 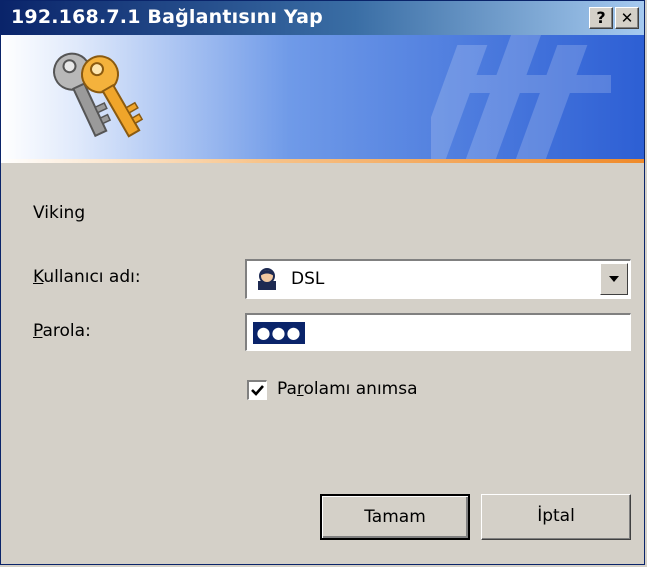 What do you see at coordinates (438, 332) in the screenshot?
I see `password-input: ●●●` at bounding box center [438, 332].